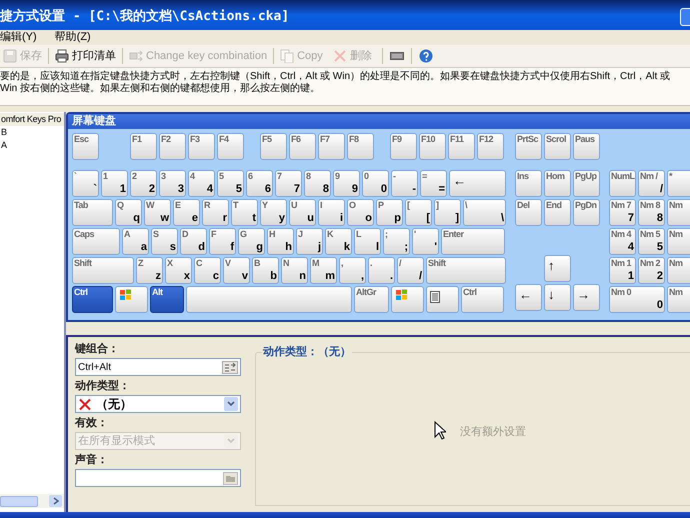 The width and height of the screenshot is (690, 518). What do you see at coordinates (367, 241) in the screenshot?
I see `keyboard-key: L l` at bounding box center [367, 241].